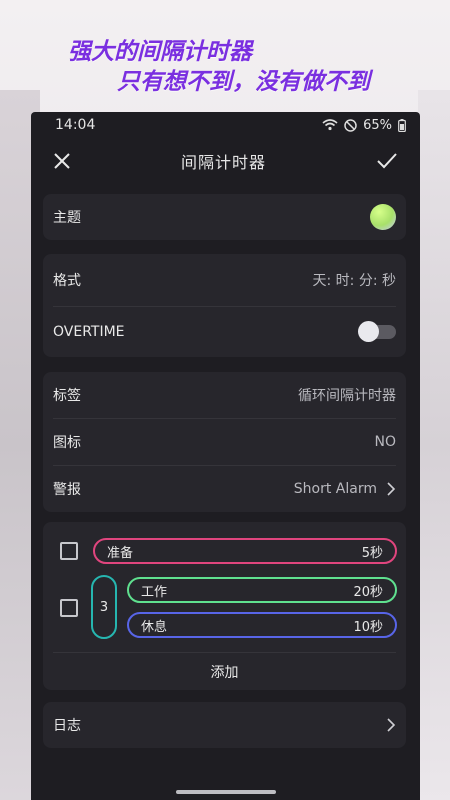 The height and width of the screenshot is (800, 450). Describe the element at coordinates (347, 396) in the screenshot. I see `tag-value: 循环间隔计时器` at that location.